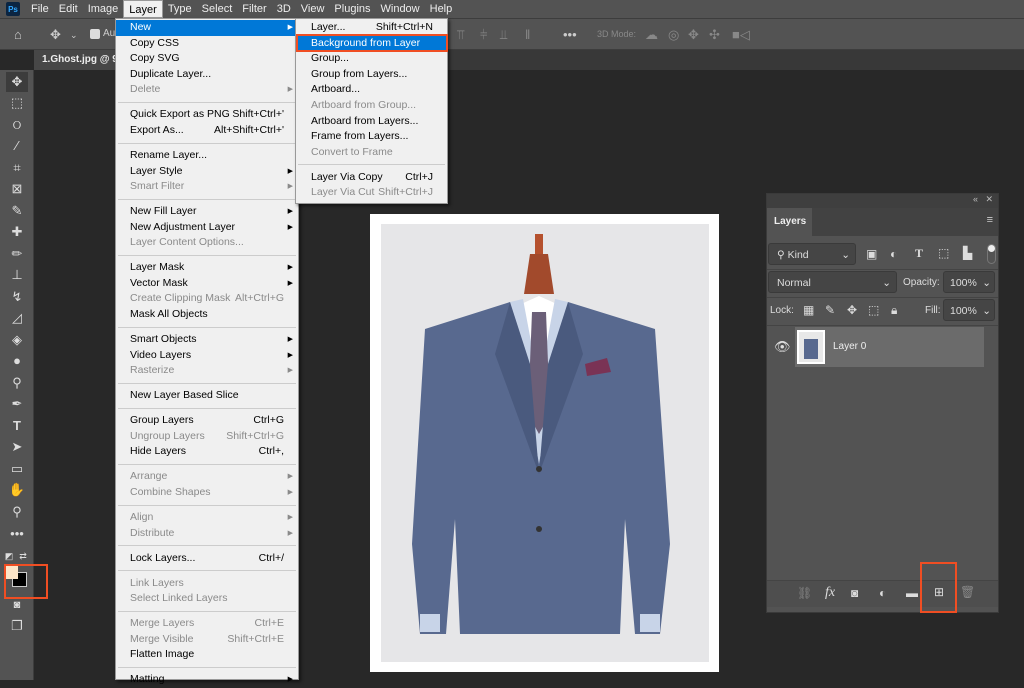  Describe the element at coordinates (17, 82) in the screenshot. I see `move-tool-icon: ✥` at that location.